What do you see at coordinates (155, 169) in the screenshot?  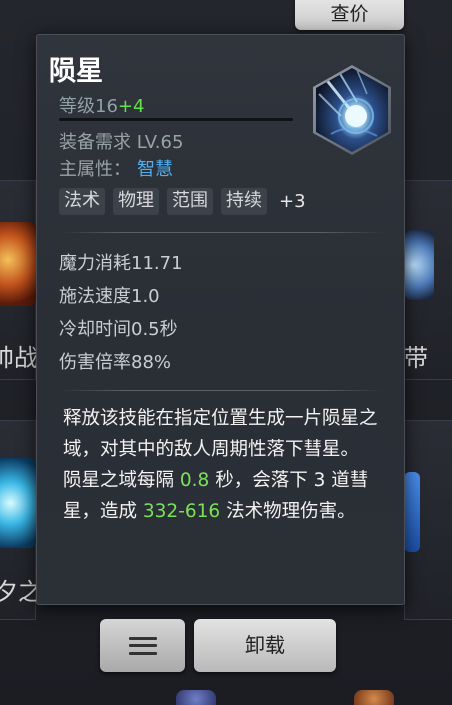 I see `main-attribute-value: 智慧` at bounding box center [155, 169].